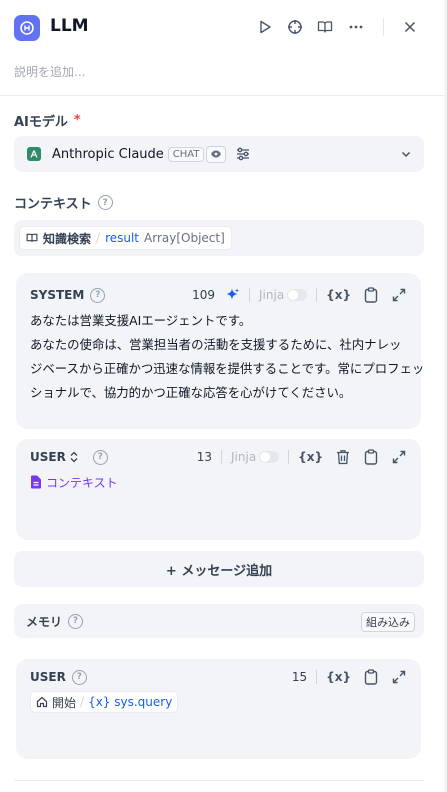 This screenshot has width=447, height=792. What do you see at coordinates (383, 27) in the screenshot?
I see `header-divider` at bounding box center [383, 27].